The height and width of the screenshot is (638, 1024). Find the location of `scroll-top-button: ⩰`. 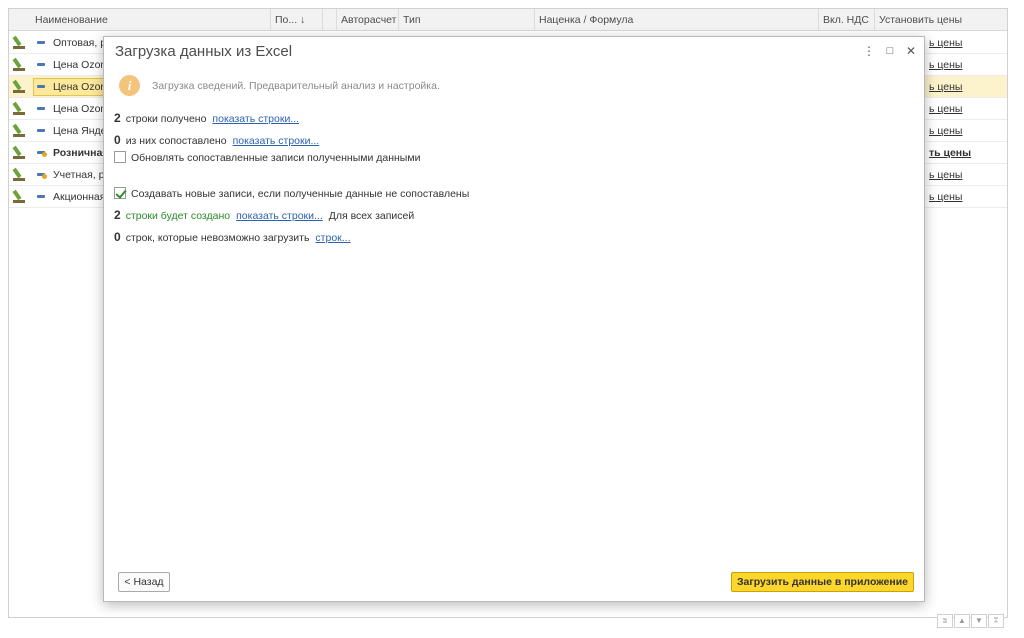

scroll-top-button: ⩰ is located at coordinates (945, 621).